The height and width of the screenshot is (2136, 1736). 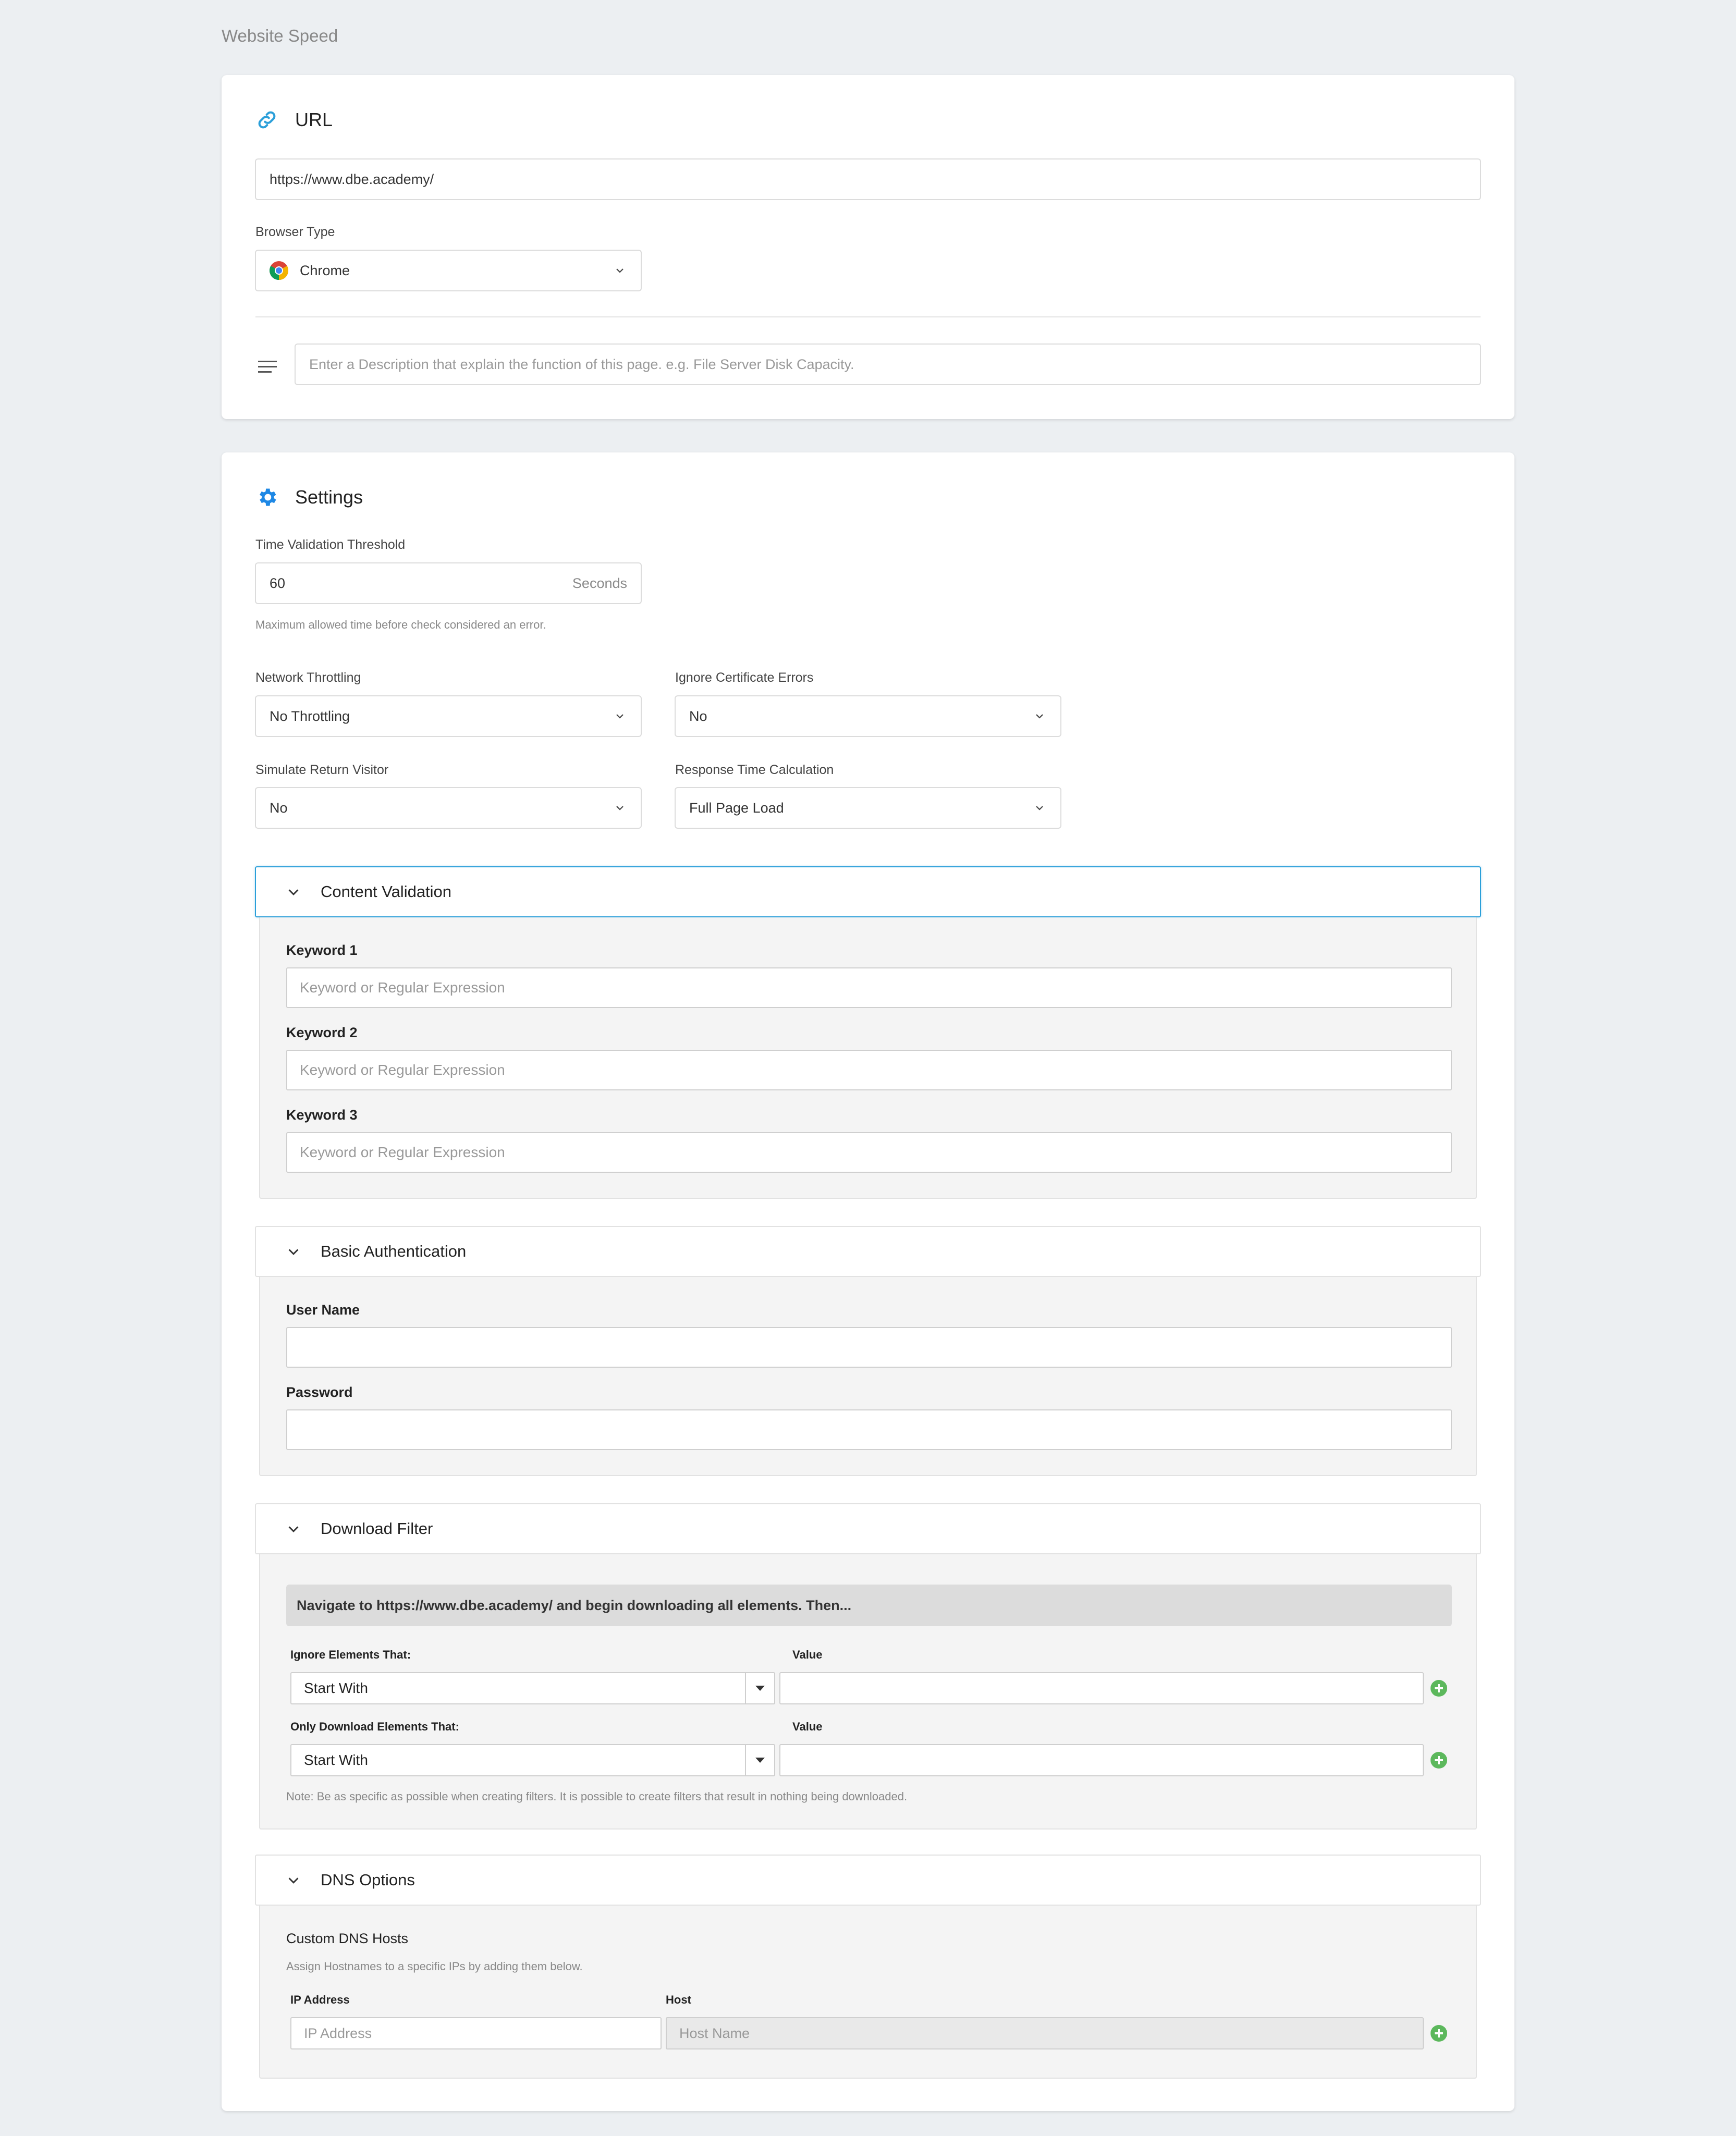 I want to click on add-ignore-filter-icon, so click(x=1439, y=1688).